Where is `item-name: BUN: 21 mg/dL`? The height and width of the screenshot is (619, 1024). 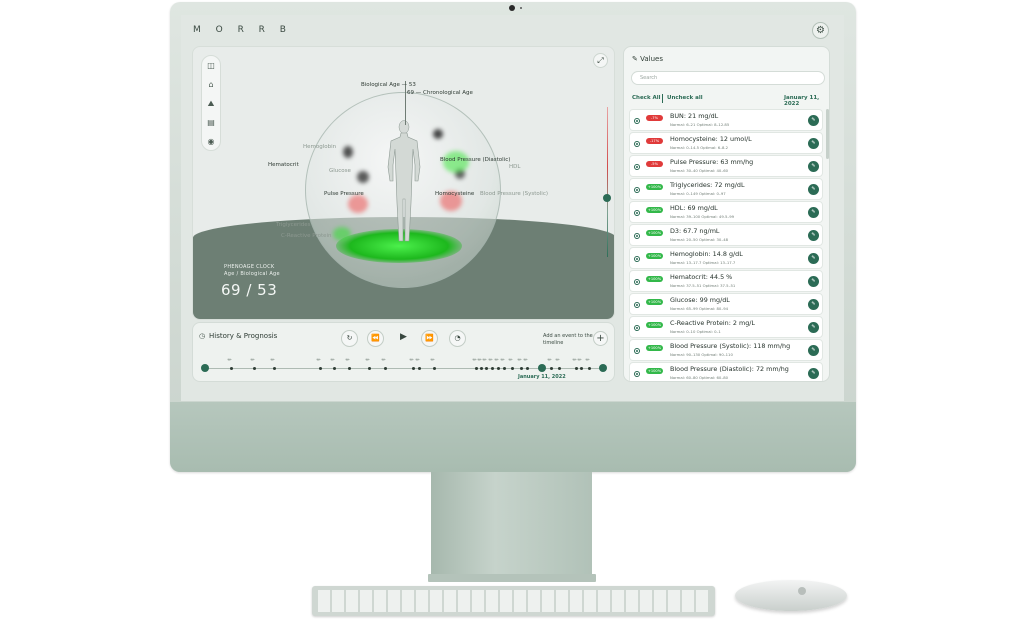 item-name: BUN: 21 mg/dL is located at coordinates (694, 116).